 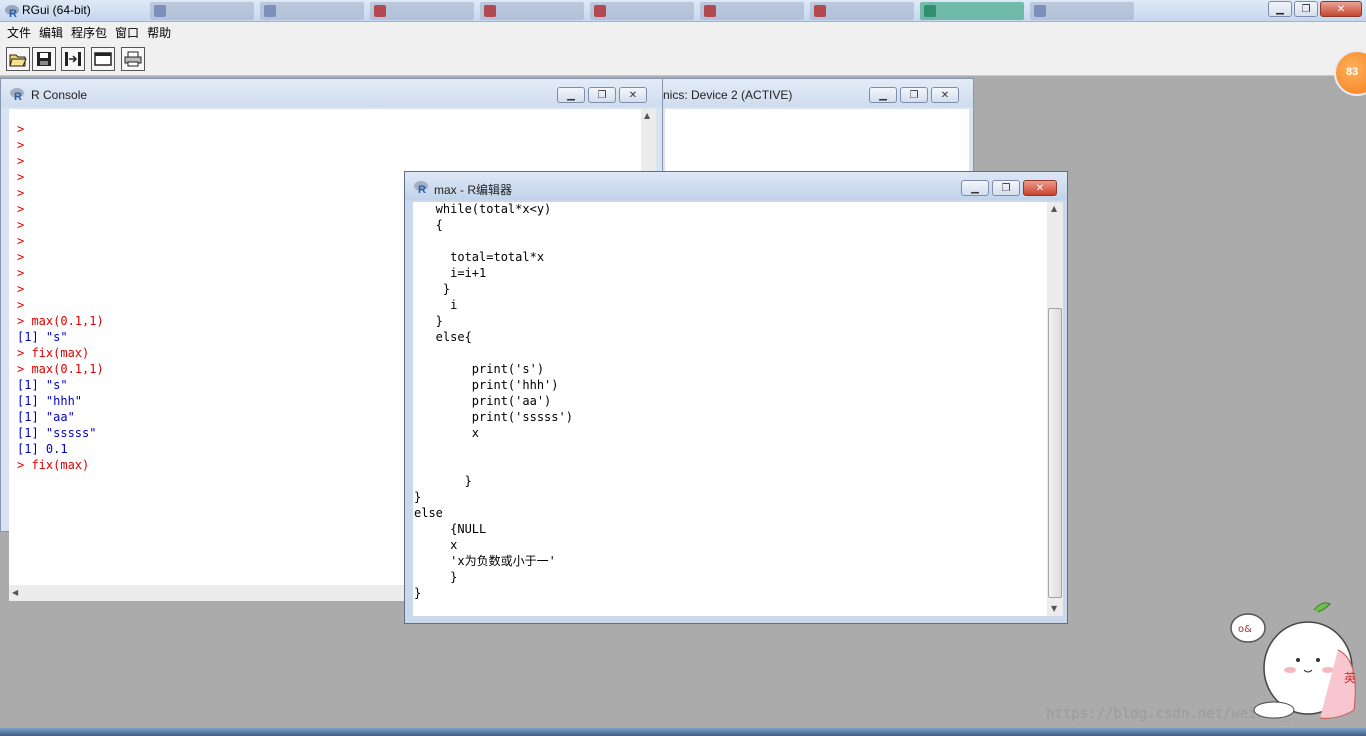 I want to click on console-line: [1] "aa", so click(x=46, y=417).